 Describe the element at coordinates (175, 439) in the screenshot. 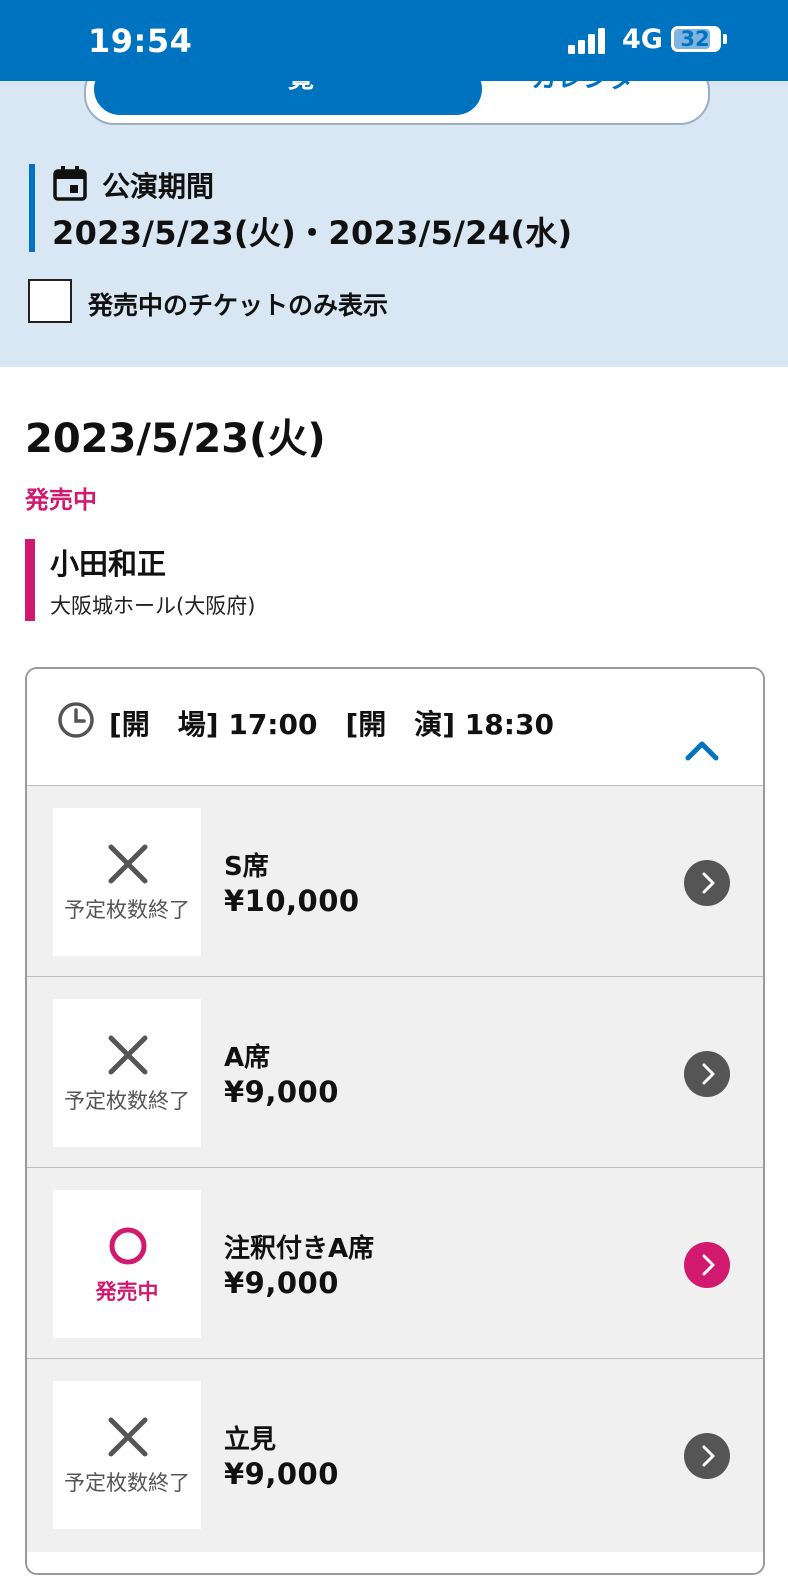

I see `day-title: 2023/5/23(火)` at that location.